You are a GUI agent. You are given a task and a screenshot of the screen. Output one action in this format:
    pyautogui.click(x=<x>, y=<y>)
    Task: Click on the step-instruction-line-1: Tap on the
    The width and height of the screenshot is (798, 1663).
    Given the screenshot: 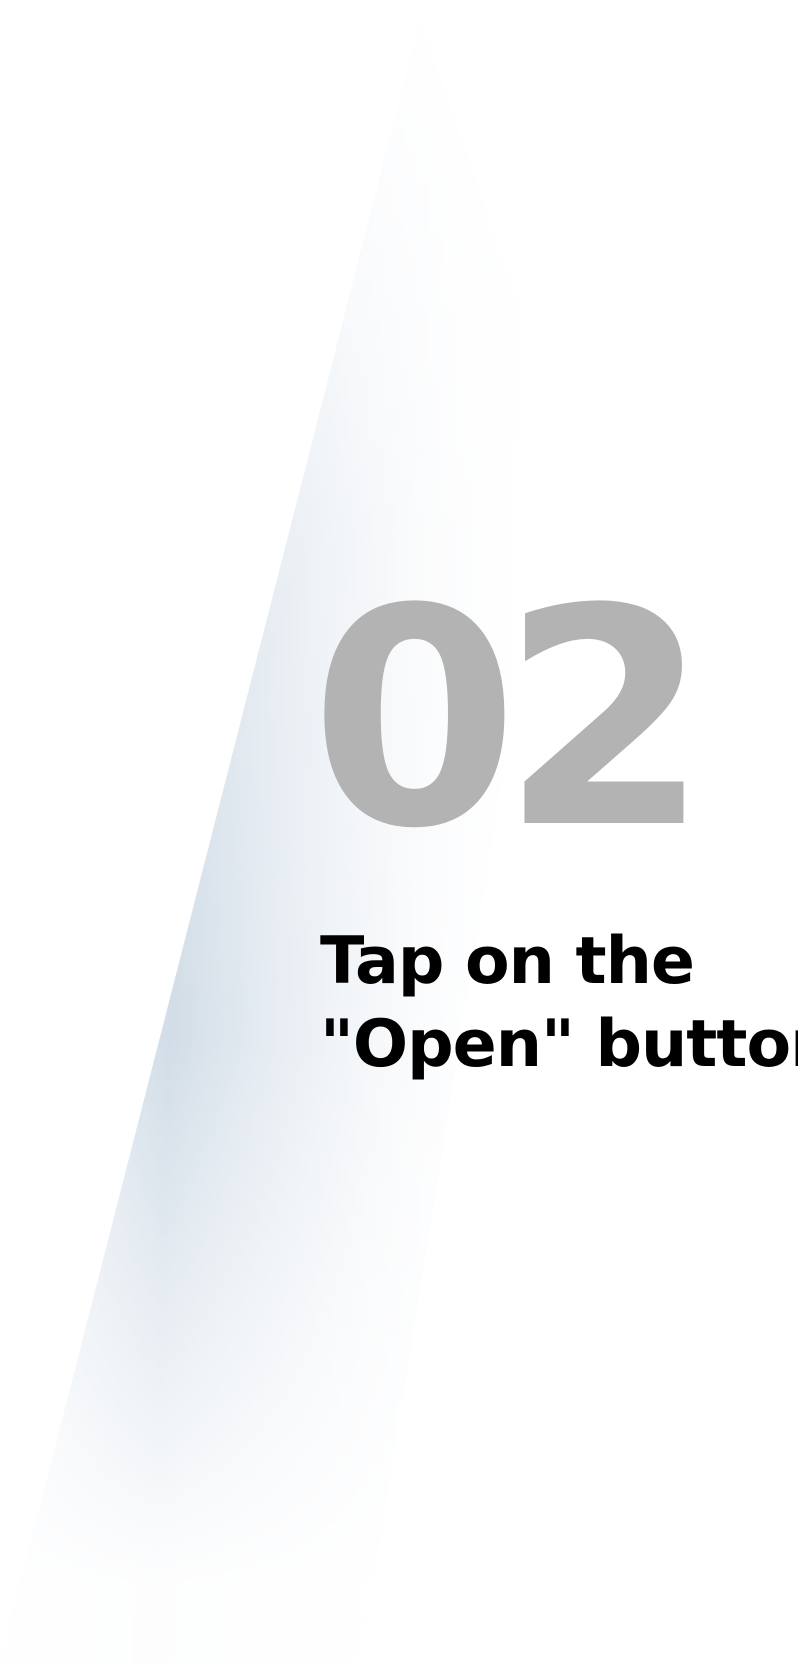 What is the action you would take?
    pyautogui.click(x=507, y=961)
    